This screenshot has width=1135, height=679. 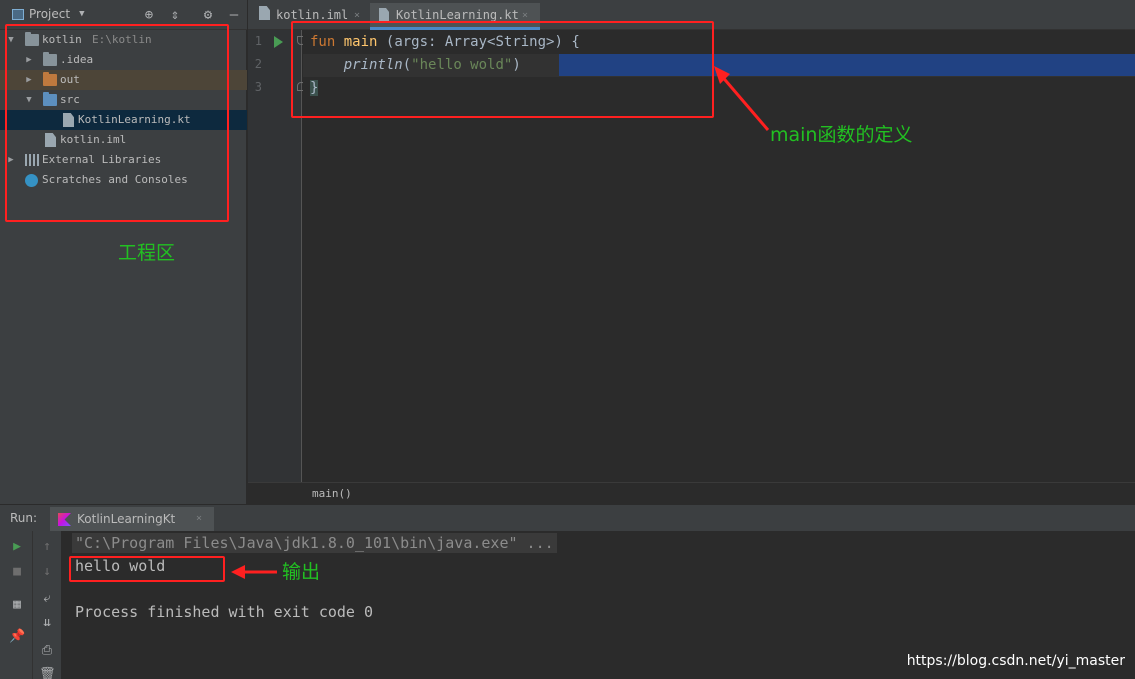 What do you see at coordinates (147, 569) in the screenshot?
I see `annotation-box-output` at bounding box center [147, 569].